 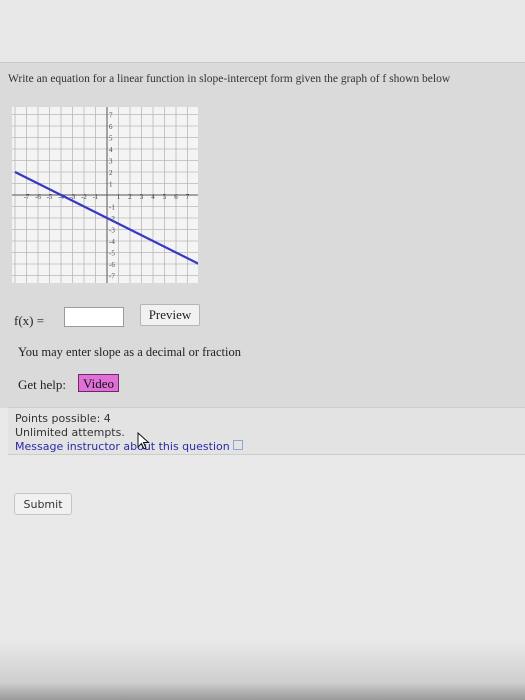 What do you see at coordinates (111, 162) in the screenshot?
I see `y-tick-label: 3` at bounding box center [111, 162].